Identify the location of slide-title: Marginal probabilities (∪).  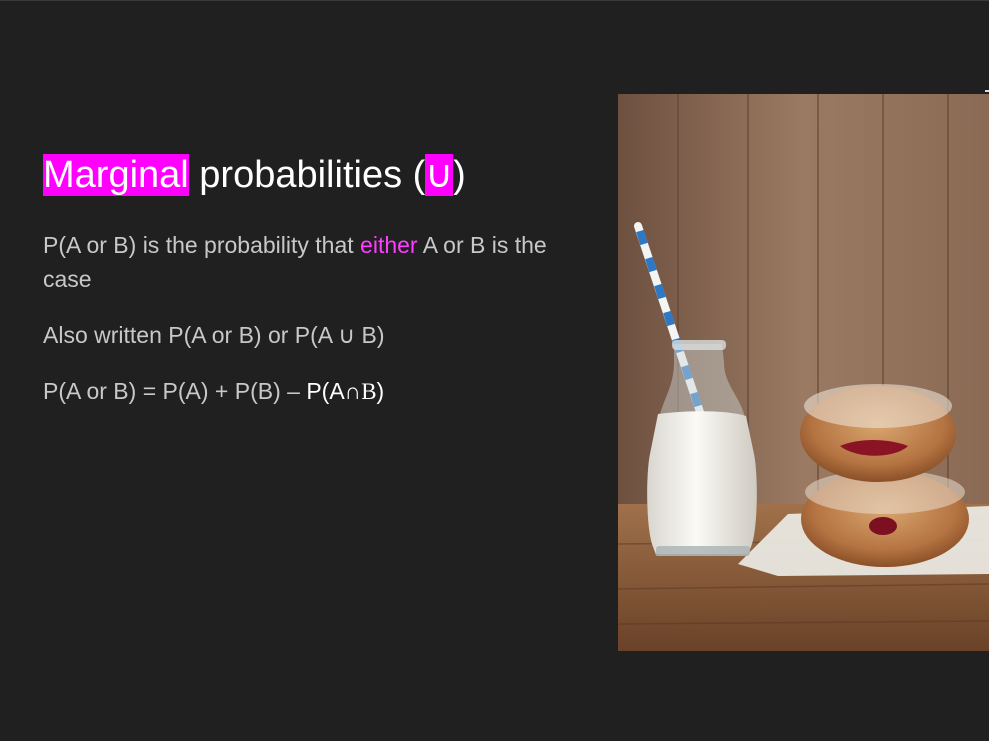
(254, 175).